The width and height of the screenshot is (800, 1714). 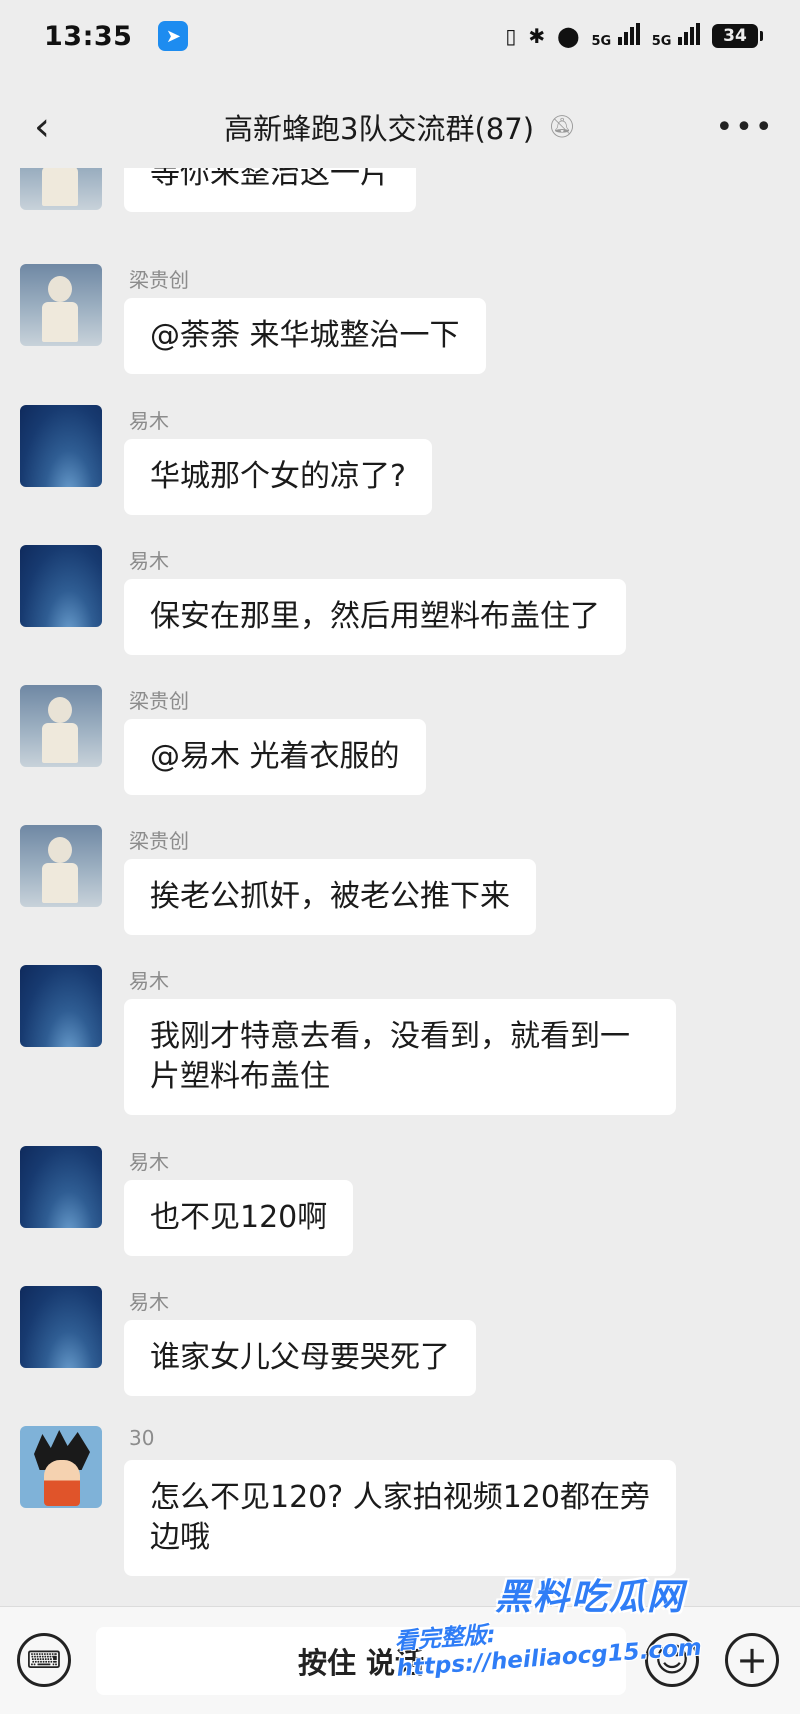 I want to click on network-type-label-2: 5G, so click(x=661, y=41).